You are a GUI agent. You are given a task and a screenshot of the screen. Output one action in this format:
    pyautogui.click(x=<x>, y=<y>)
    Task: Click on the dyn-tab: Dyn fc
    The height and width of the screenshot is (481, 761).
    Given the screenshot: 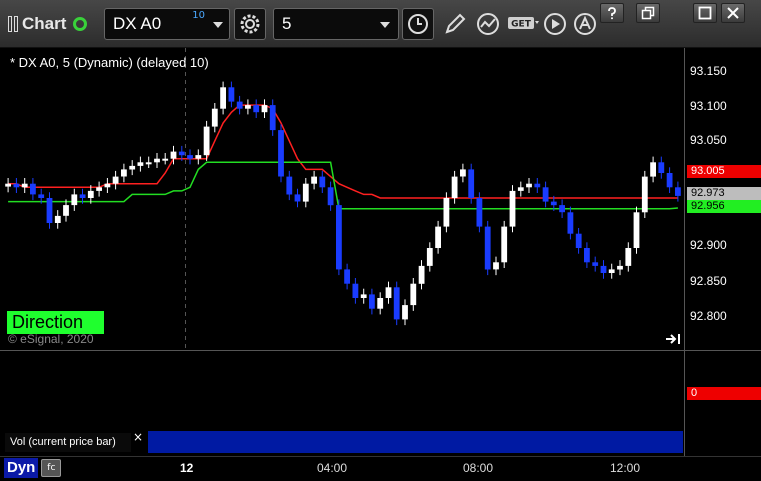 What is the action you would take?
    pyautogui.click(x=33, y=468)
    